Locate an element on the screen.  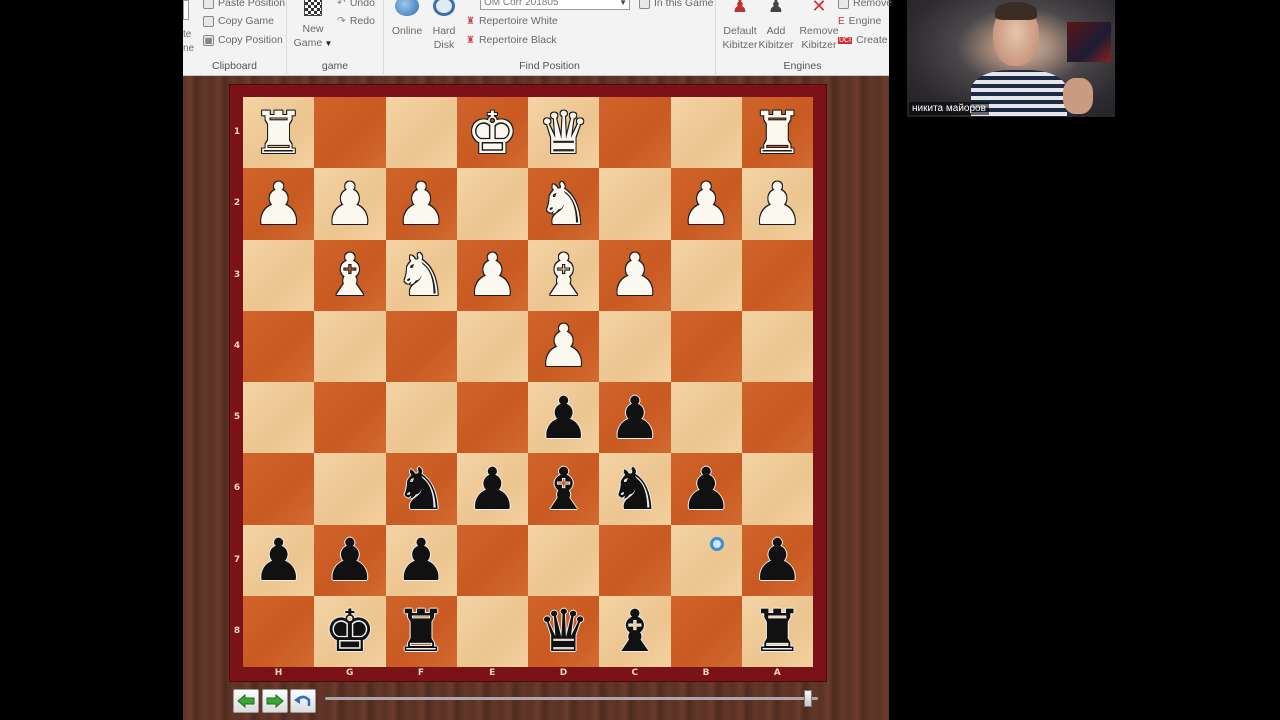
board-square-a6 is located at coordinates (777, 489).